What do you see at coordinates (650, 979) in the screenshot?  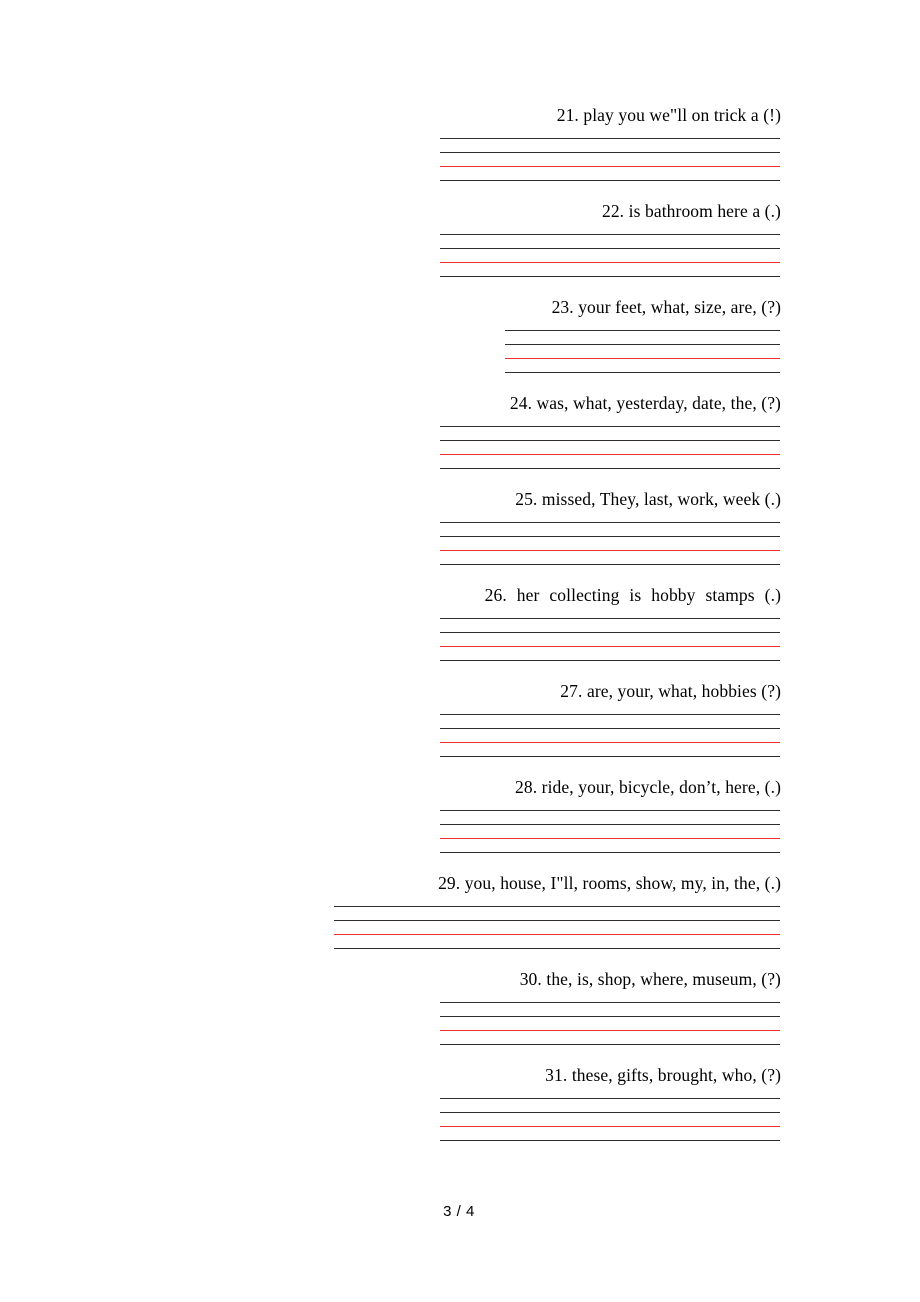 I see `exercise-prompt: 30. the, is, shop, where, museum, (?)` at bounding box center [650, 979].